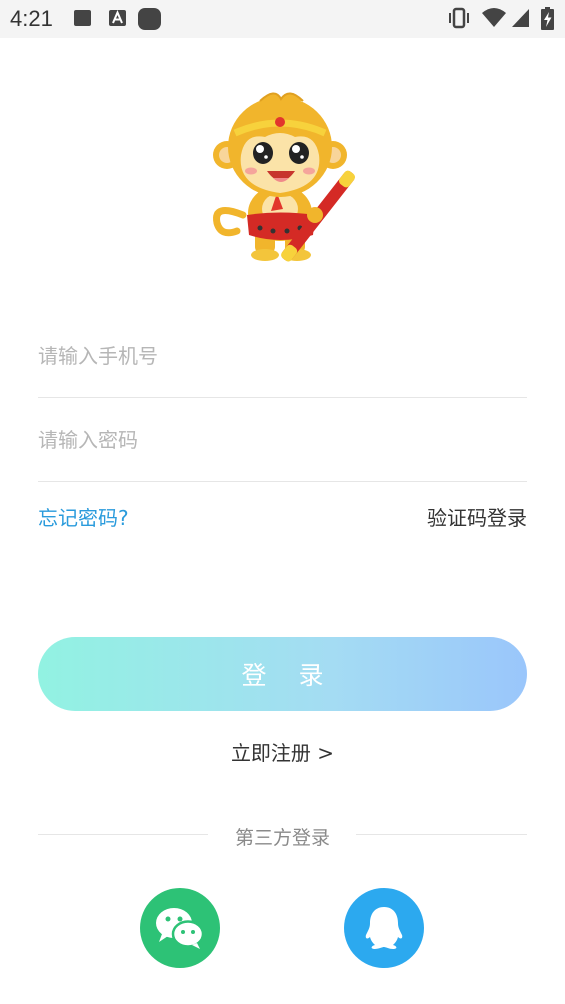 The width and height of the screenshot is (565, 1004). What do you see at coordinates (117, 17) in the screenshot?
I see `font-a-icon` at bounding box center [117, 17].